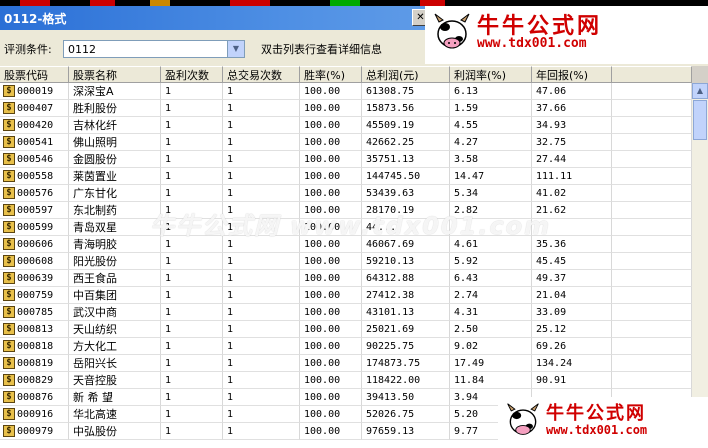 The height and width of the screenshot is (448, 708). I want to click on cell-name: 天山纺织, so click(115, 329).